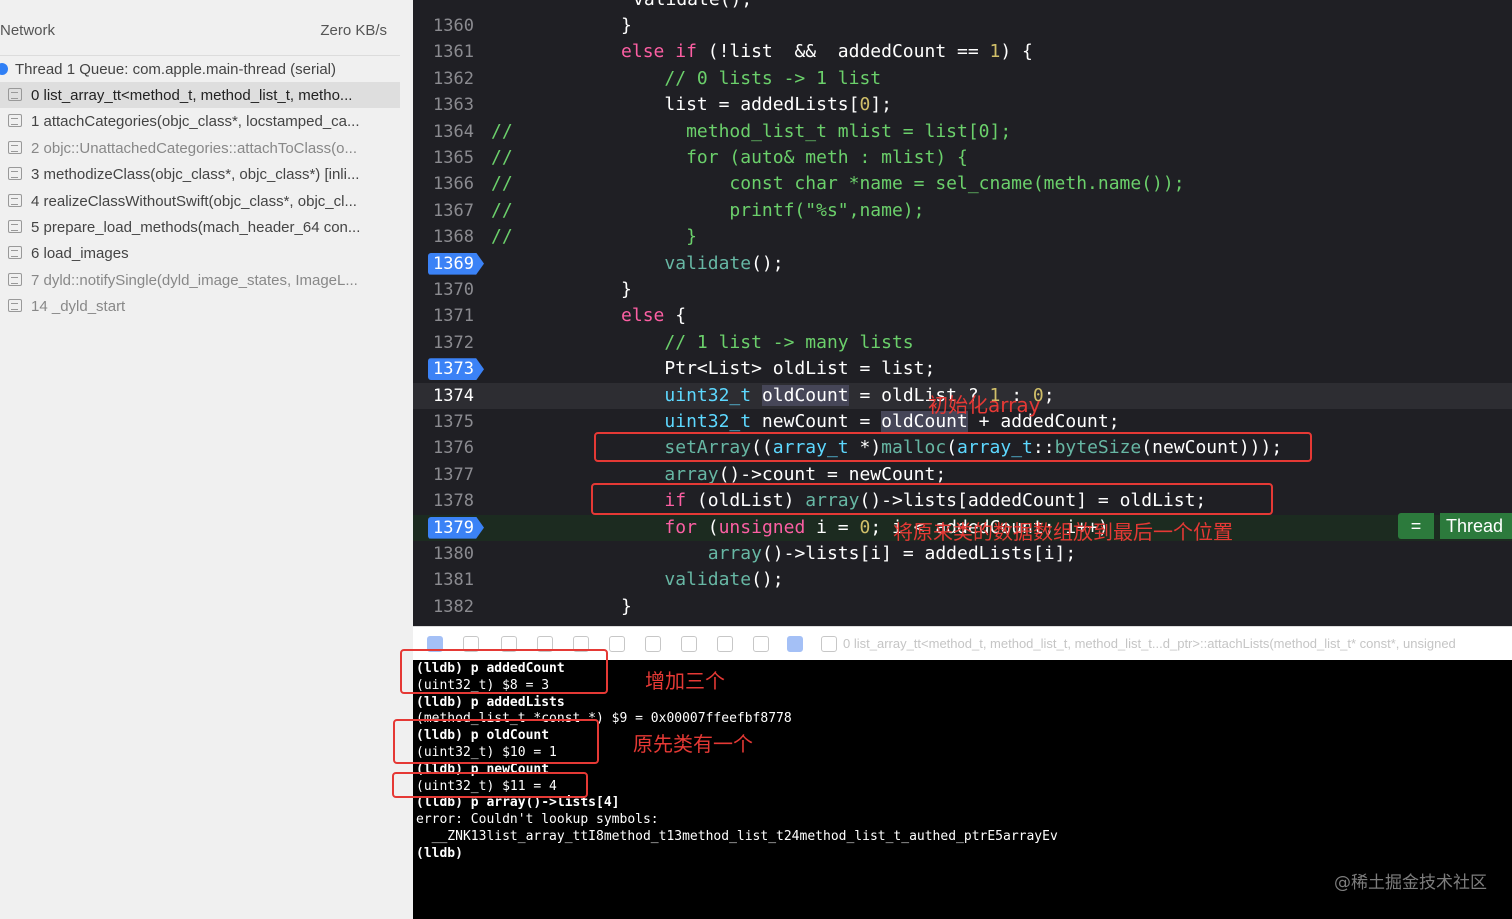  I want to click on divider, so click(200, 55).